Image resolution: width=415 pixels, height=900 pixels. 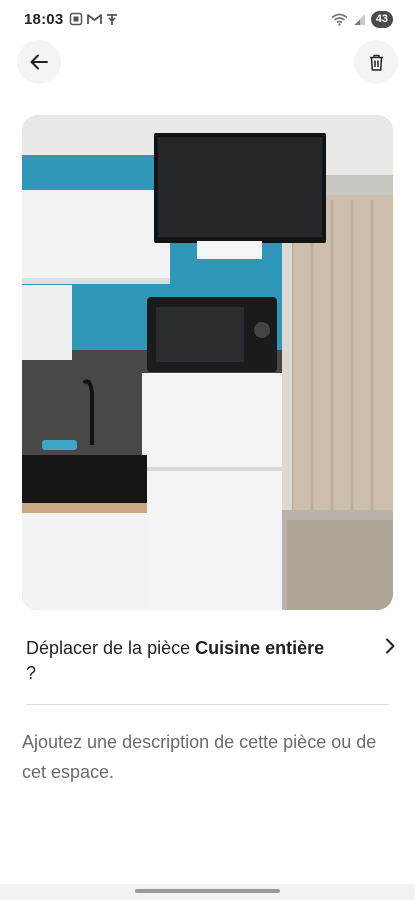 I want to click on move-room-row: Déplacer de la pièce Cuisine entière ?, so click(x=211, y=661).